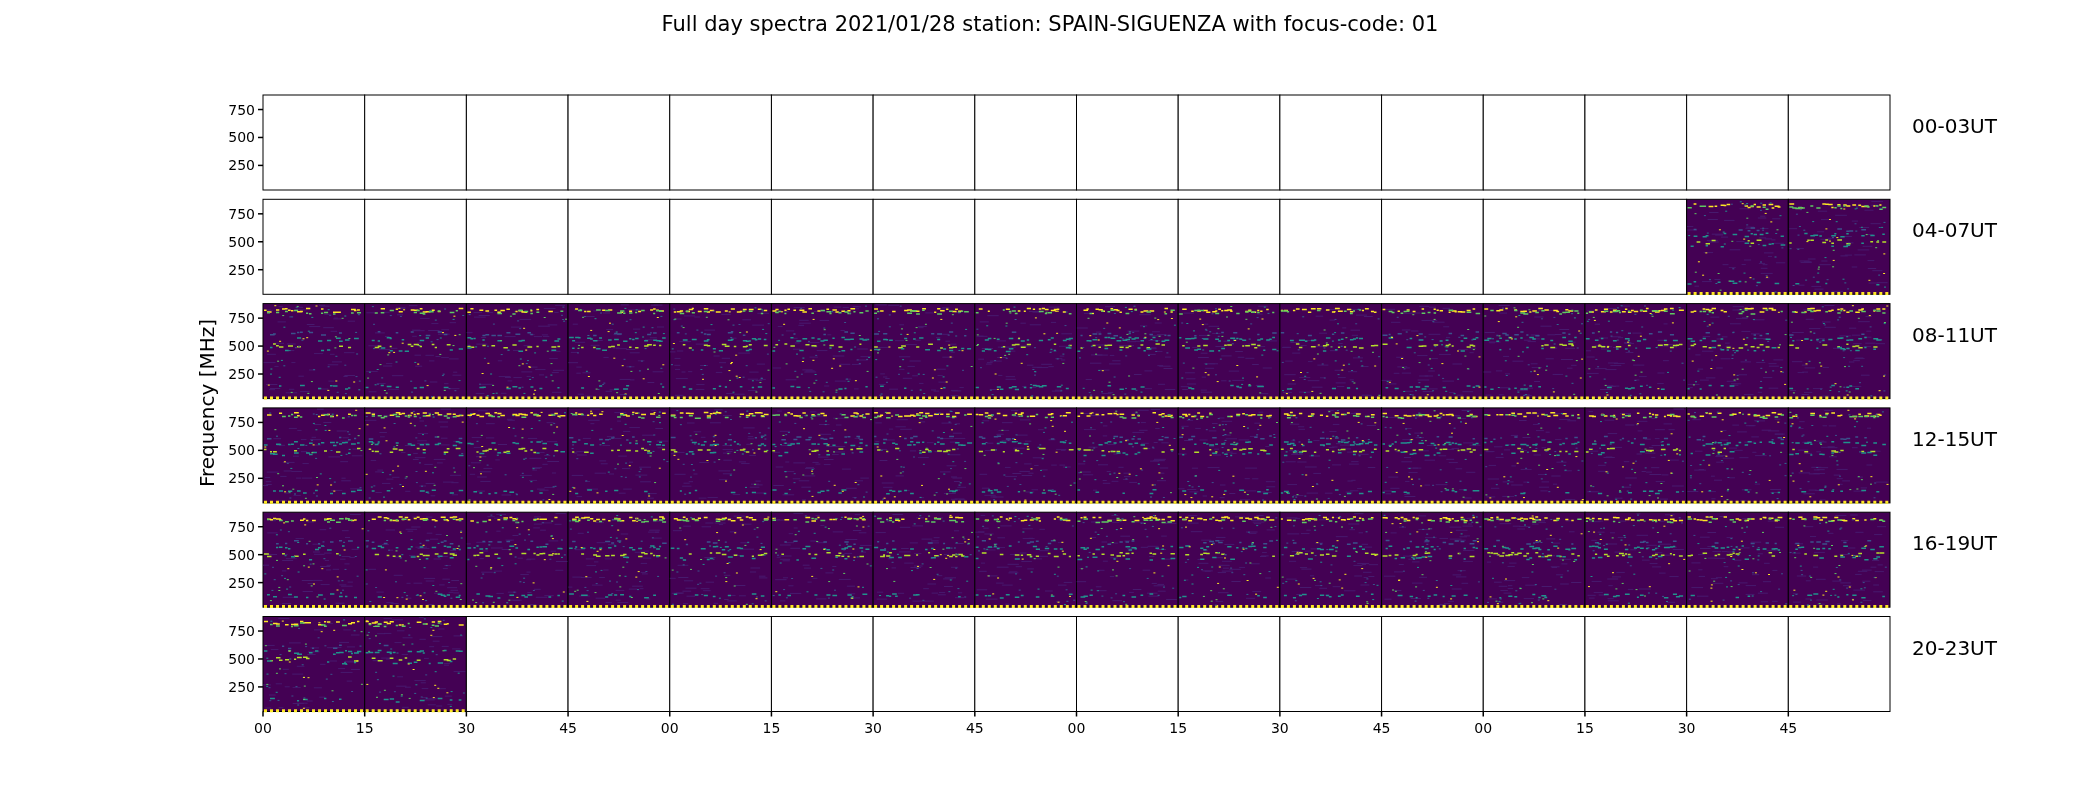  Describe the element at coordinates (1954, 334) in the screenshot. I see `row-label: 08-11UT` at that location.